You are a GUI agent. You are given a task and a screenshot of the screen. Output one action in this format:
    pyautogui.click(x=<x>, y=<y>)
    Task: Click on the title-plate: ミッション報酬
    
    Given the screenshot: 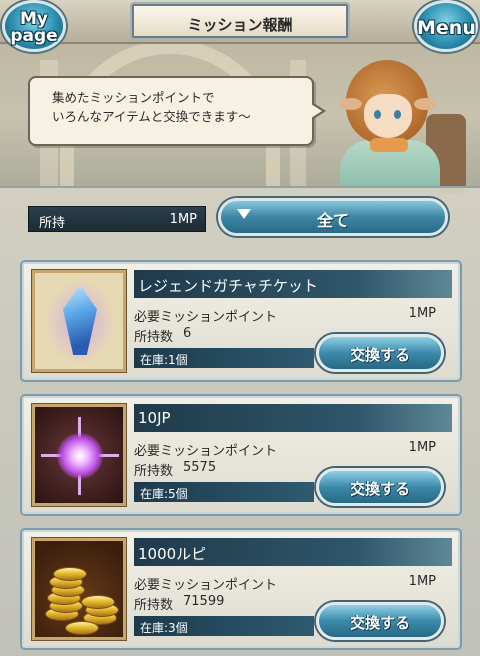 What is the action you would take?
    pyautogui.click(x=240, y=21)
    